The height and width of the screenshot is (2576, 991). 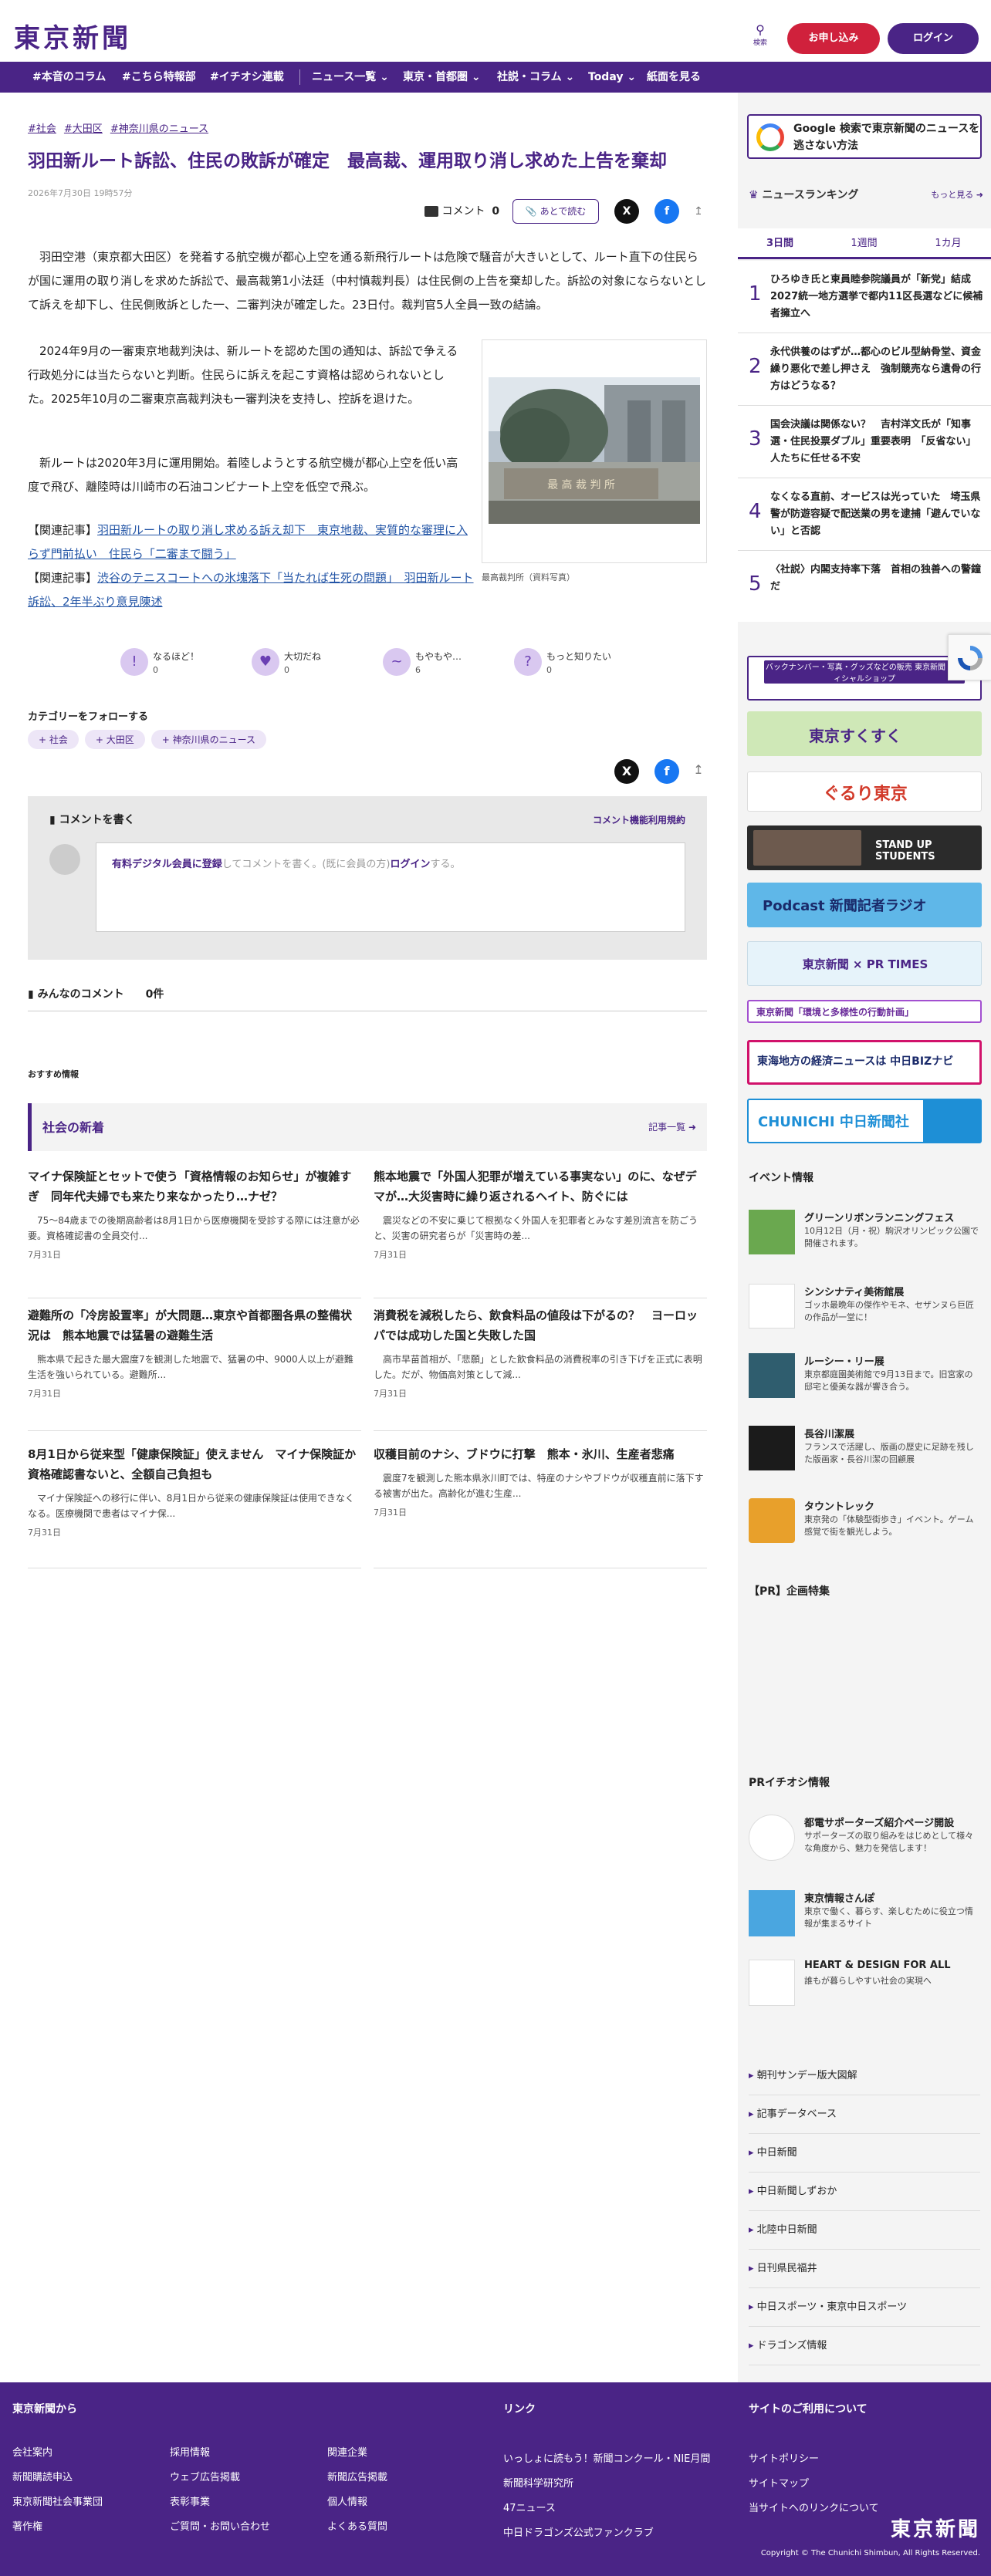 I want to click on tag-link: #社会, so click(x=42, y=129).